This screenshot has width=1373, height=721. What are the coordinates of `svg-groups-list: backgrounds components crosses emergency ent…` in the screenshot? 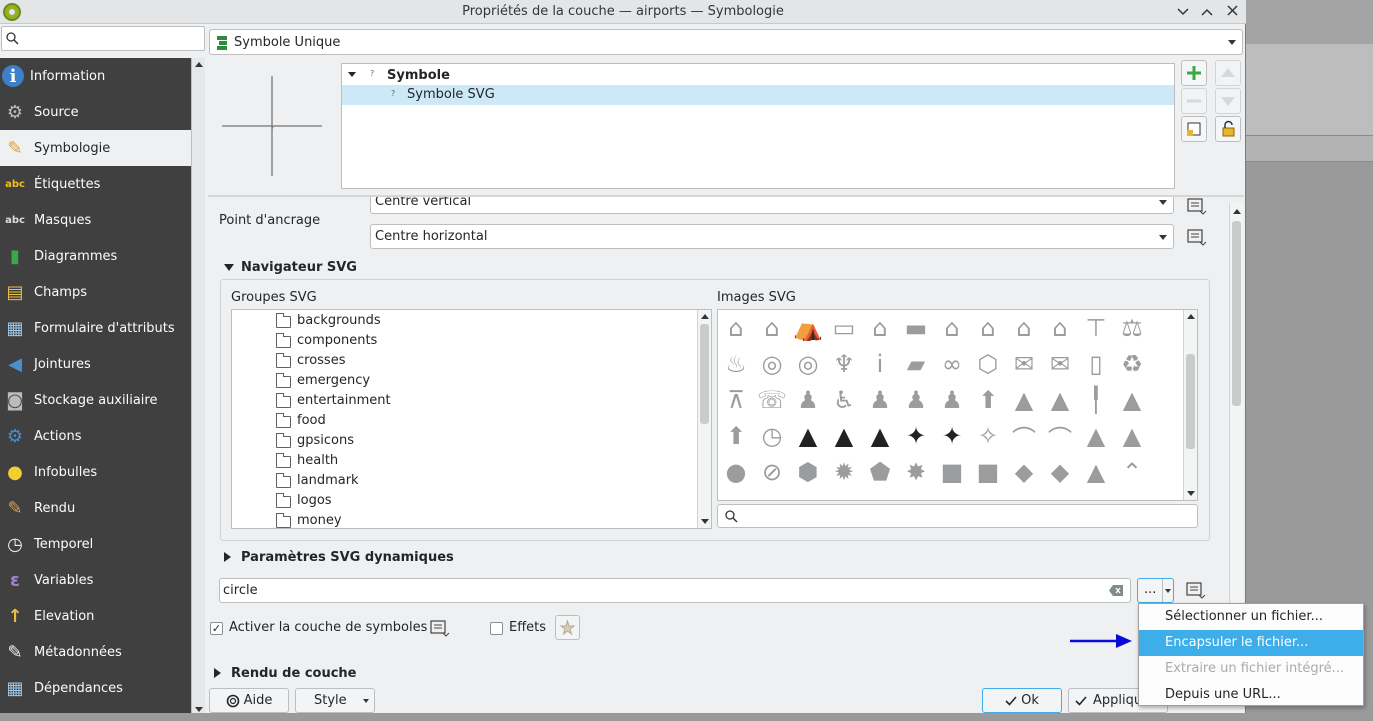 It's located at (471, 419).